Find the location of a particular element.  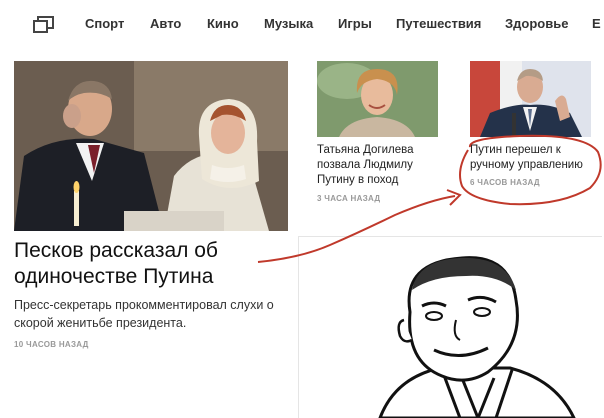

red-arrow-line is located at coordinates (356, 229).